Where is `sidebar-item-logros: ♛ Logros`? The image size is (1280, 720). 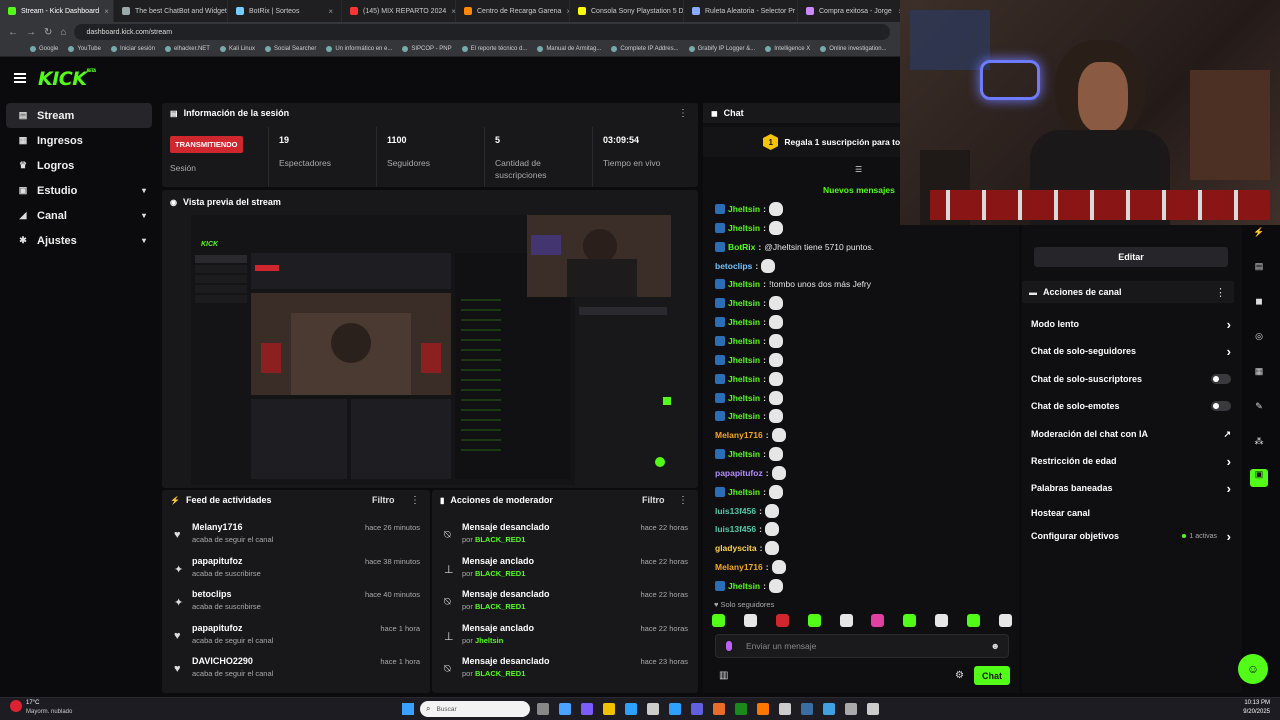
sidebar-item-logros: ♛ Logros is located at coordinates (79, 165).